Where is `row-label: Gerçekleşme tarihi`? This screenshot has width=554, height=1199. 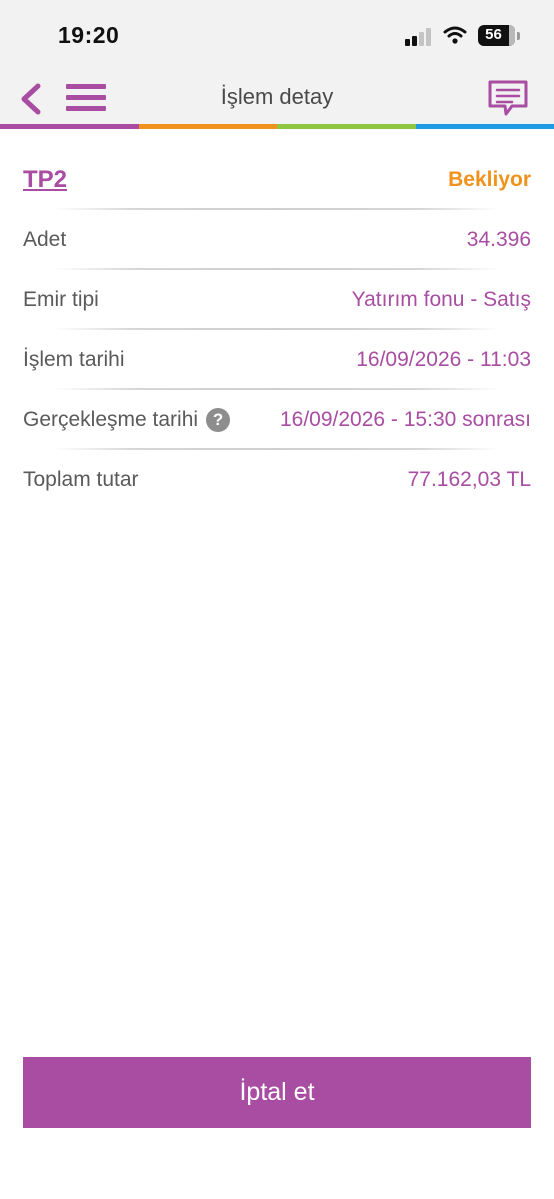
row-label: Gerçekleşme tarihi is located at coordinates (111, 419).